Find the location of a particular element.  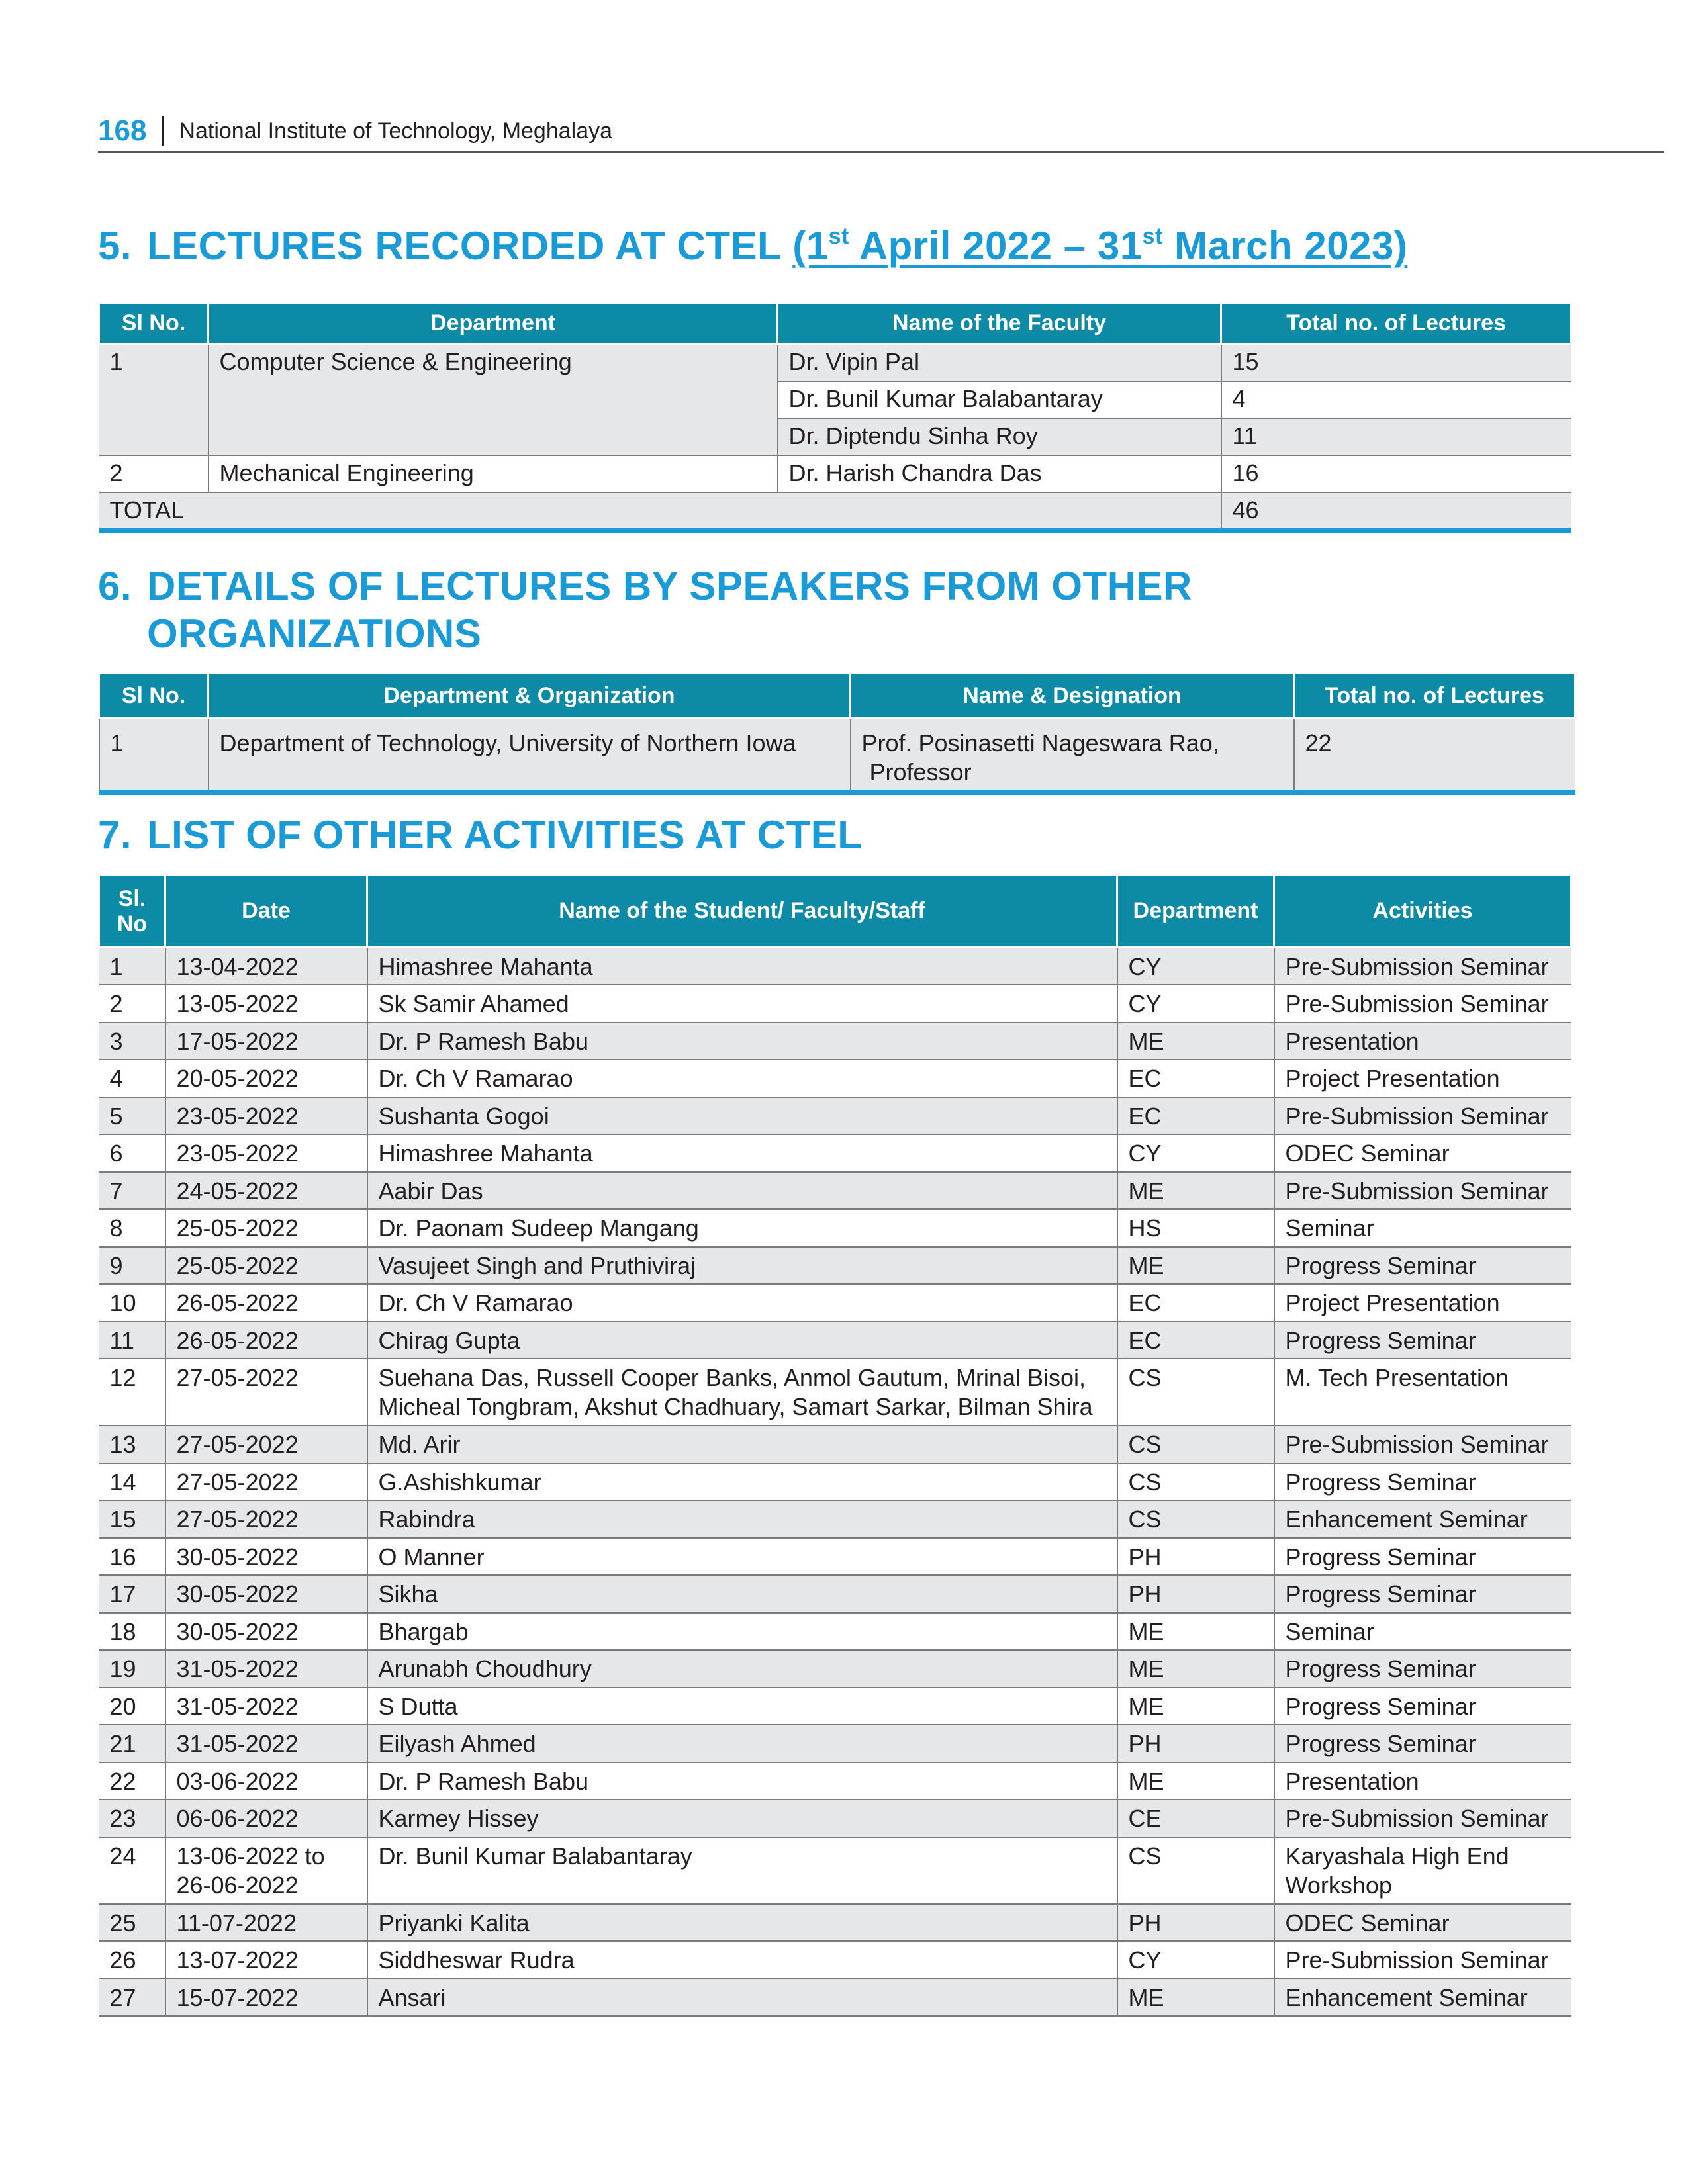

cell-name: Bhargab is located at coordinates (742, 1632).